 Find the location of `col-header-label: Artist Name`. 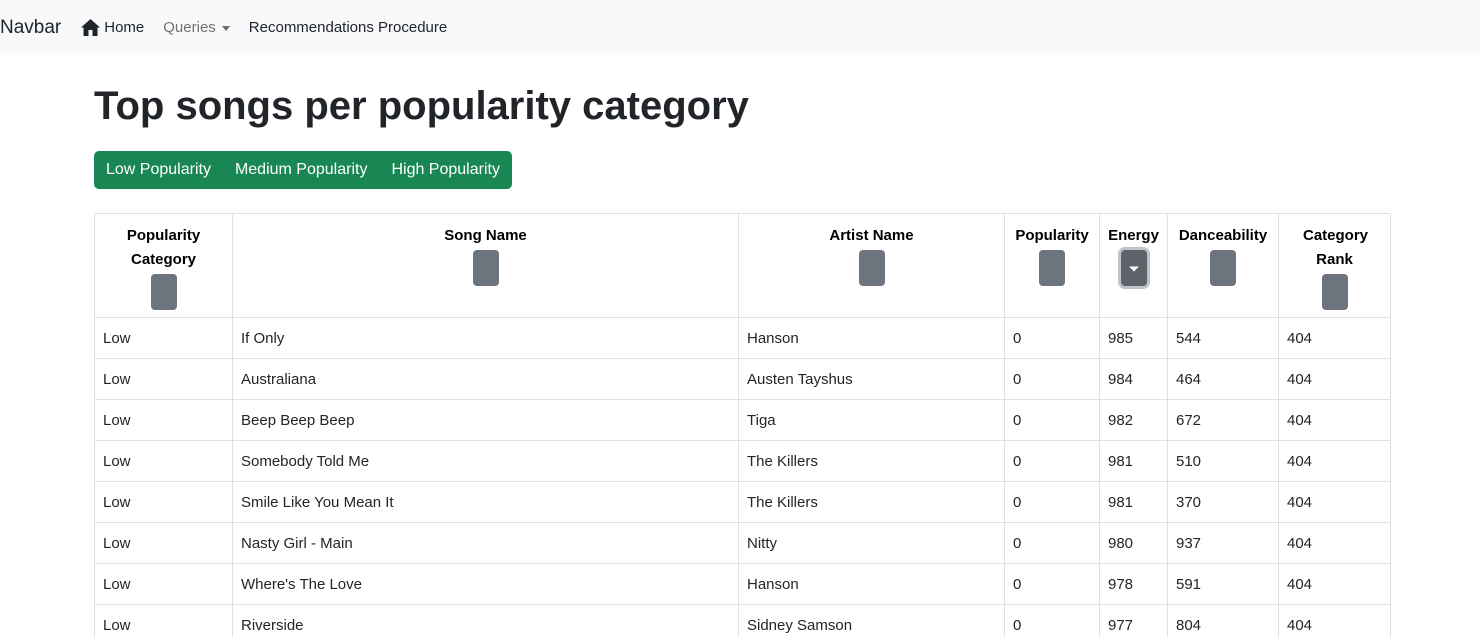

col-header-label: Artist Name is located at coordinates (871, 235).